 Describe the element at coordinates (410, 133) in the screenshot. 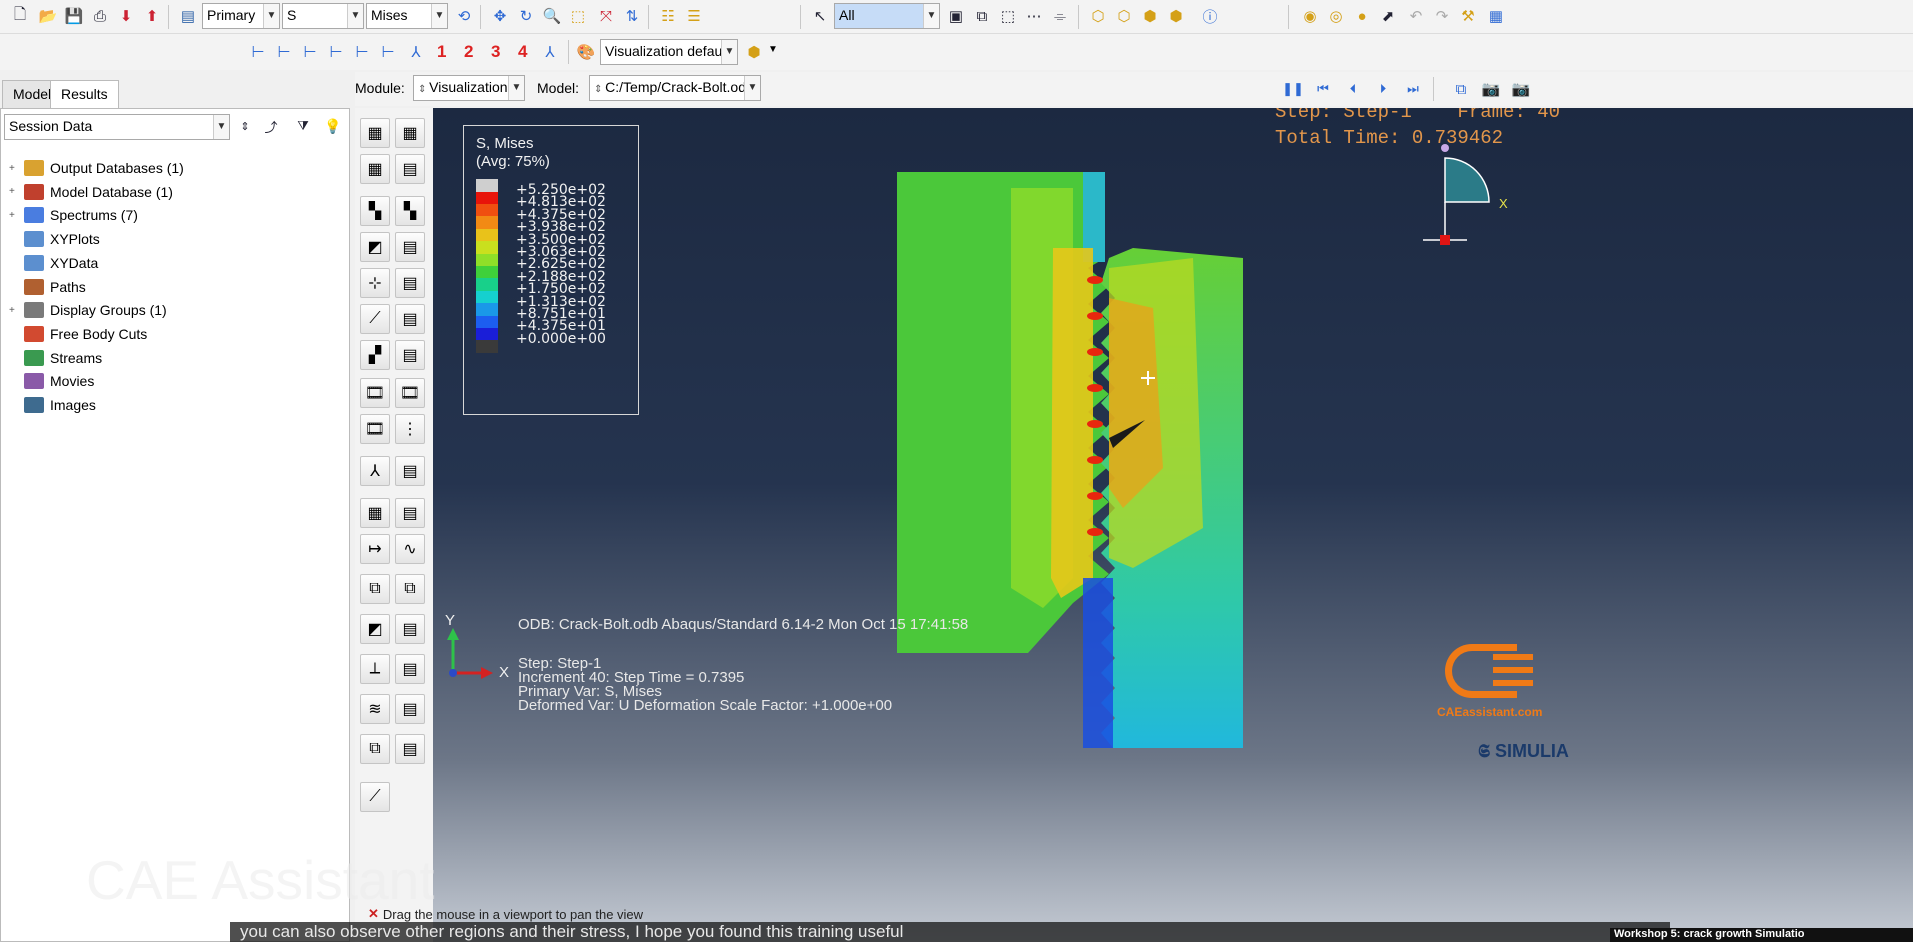

I see `plot-deformed-icon: ▦` at that location.